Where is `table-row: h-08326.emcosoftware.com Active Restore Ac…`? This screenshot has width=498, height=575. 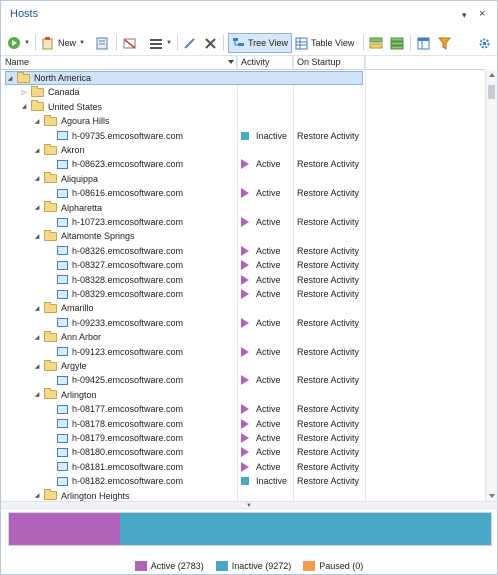 table-row: h-08326.emcosoftware.com Active Restore Ac… is located at coordinates (243, 251).